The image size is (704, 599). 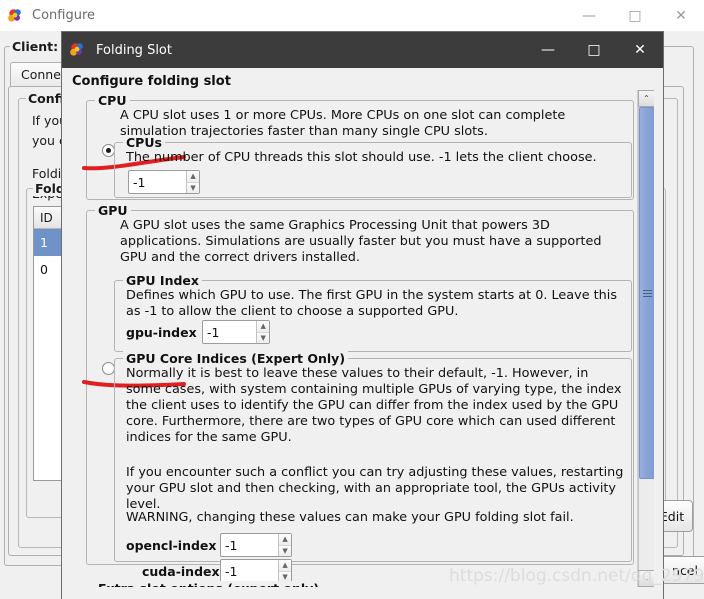 I want to click on dialog-title: Folding Slot, so click(x=134, y=50).